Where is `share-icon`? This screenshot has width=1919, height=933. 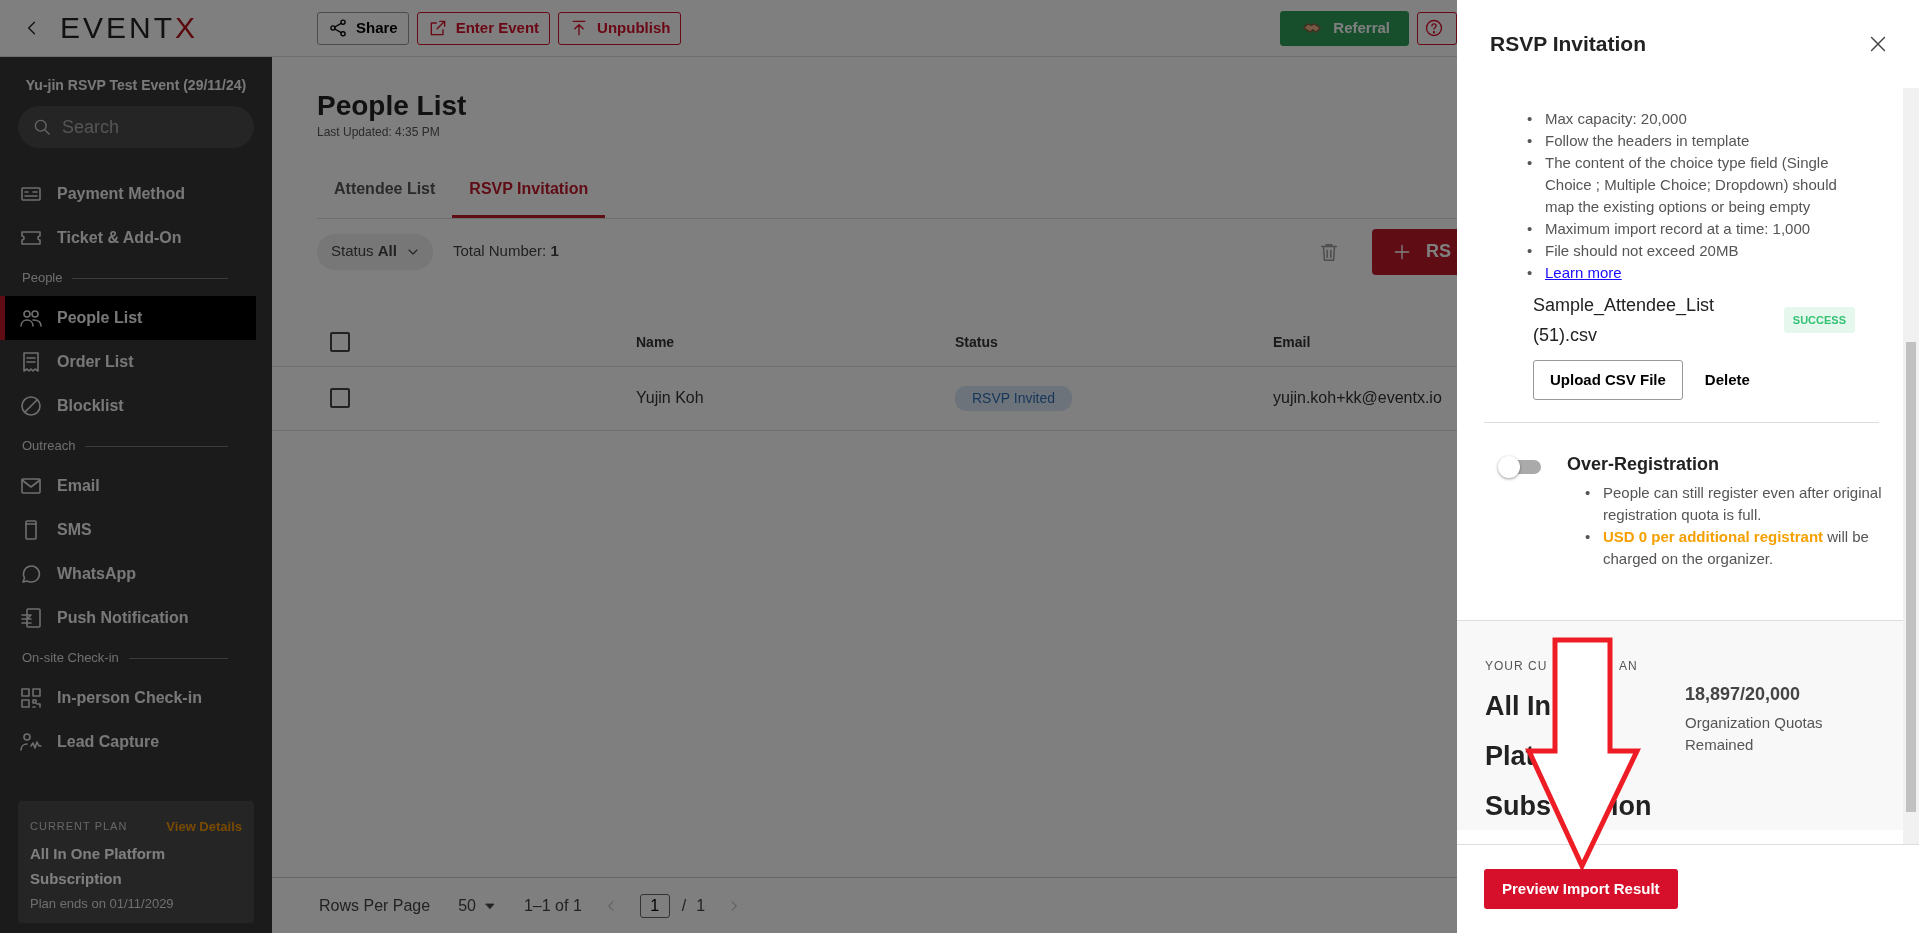 share-icon is located at coordinates (338, 28).